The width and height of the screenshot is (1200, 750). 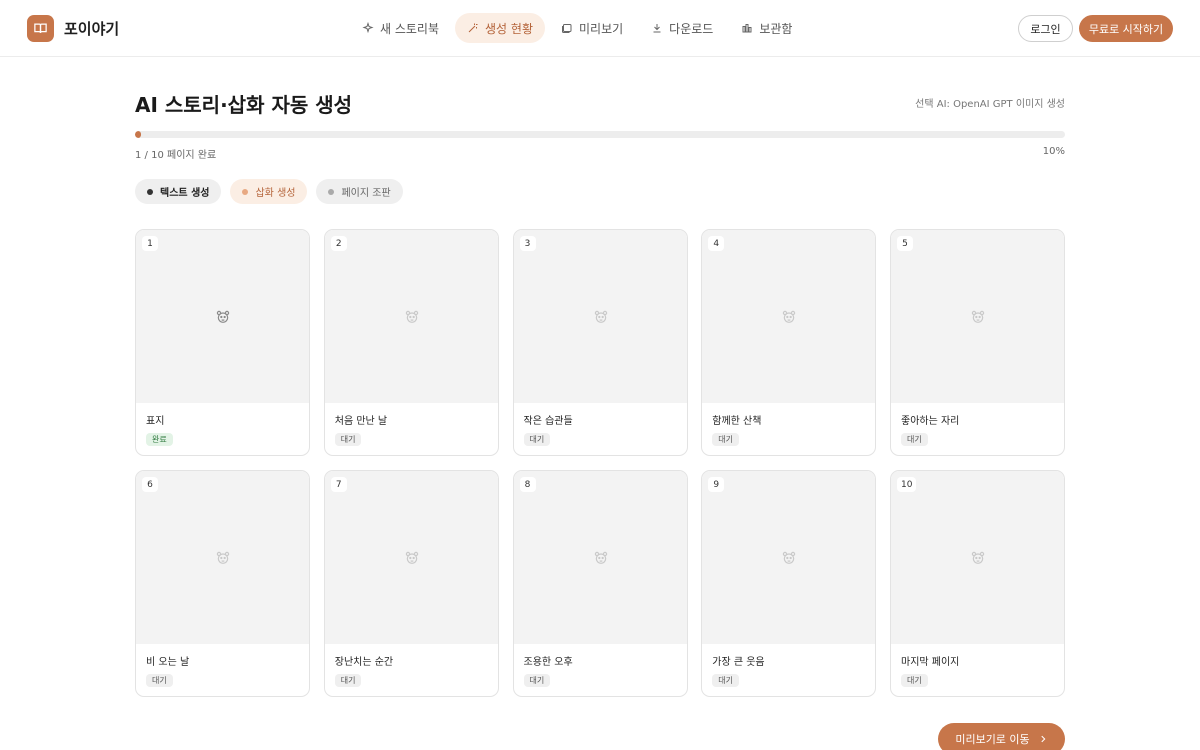 What do you see at coordinates (1045, 28) in the screenshot?
I see `login-button: 로그인` at bounding box center [1045, 28].